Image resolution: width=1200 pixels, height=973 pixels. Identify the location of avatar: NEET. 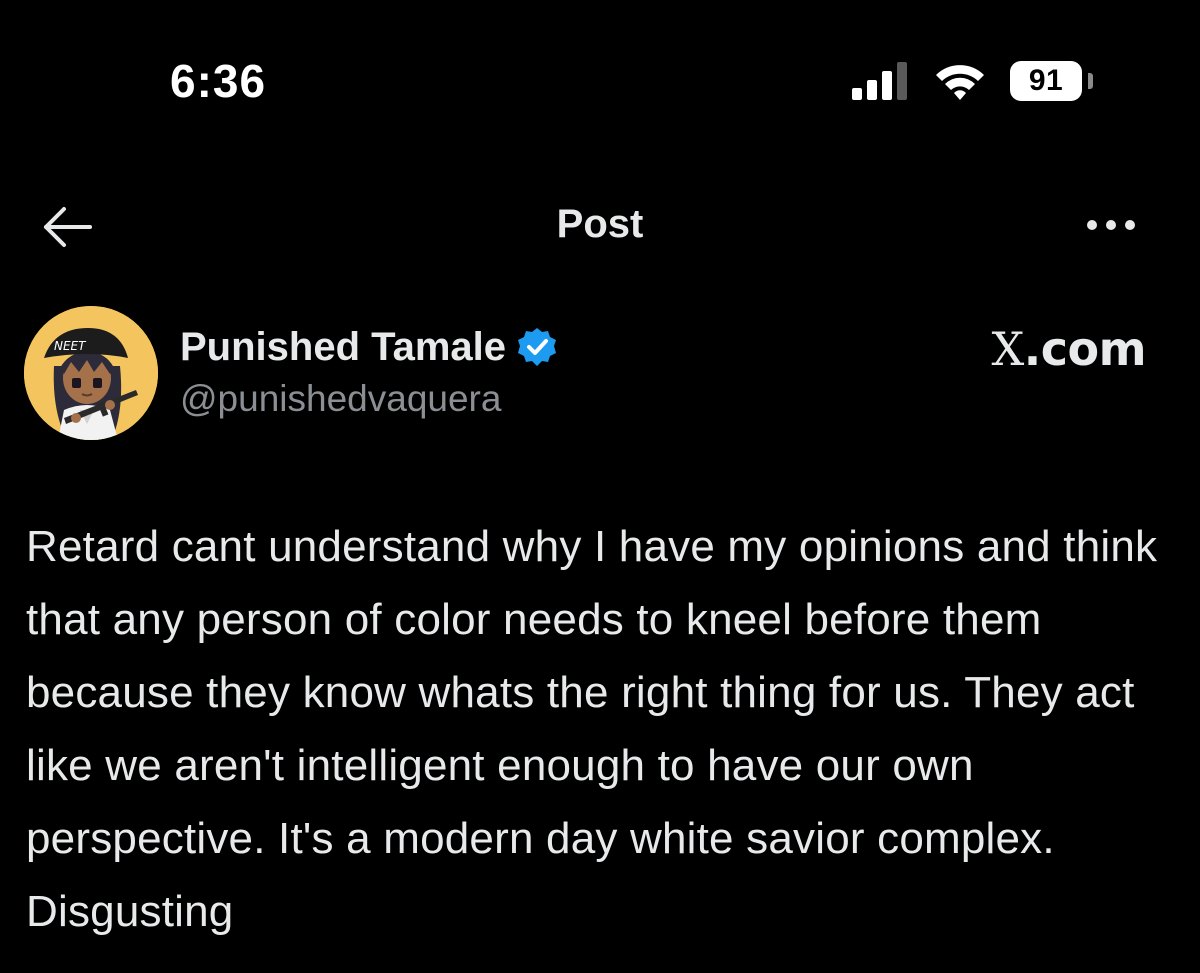
(91, 373).